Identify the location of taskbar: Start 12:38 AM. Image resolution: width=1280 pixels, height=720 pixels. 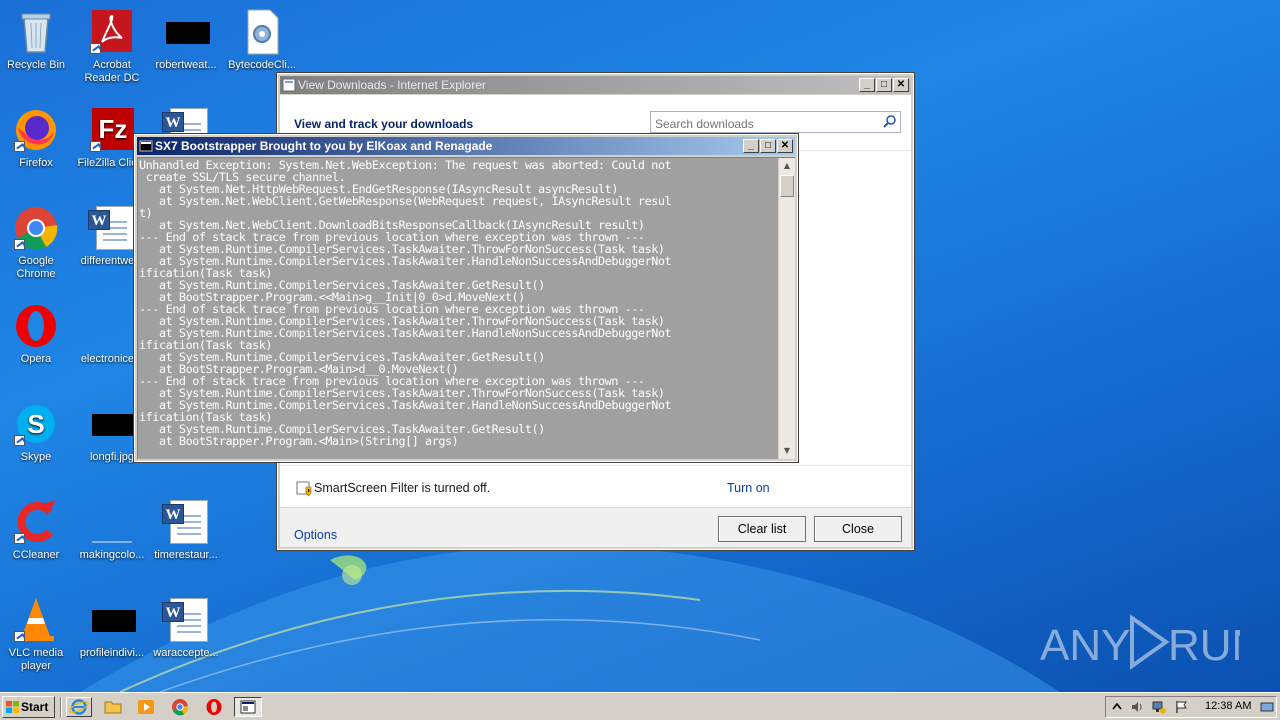
(640, 706).